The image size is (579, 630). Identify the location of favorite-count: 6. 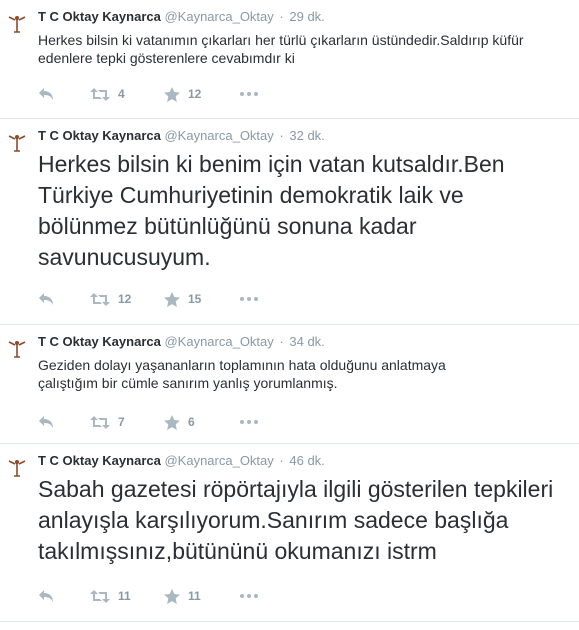
(191, 422).